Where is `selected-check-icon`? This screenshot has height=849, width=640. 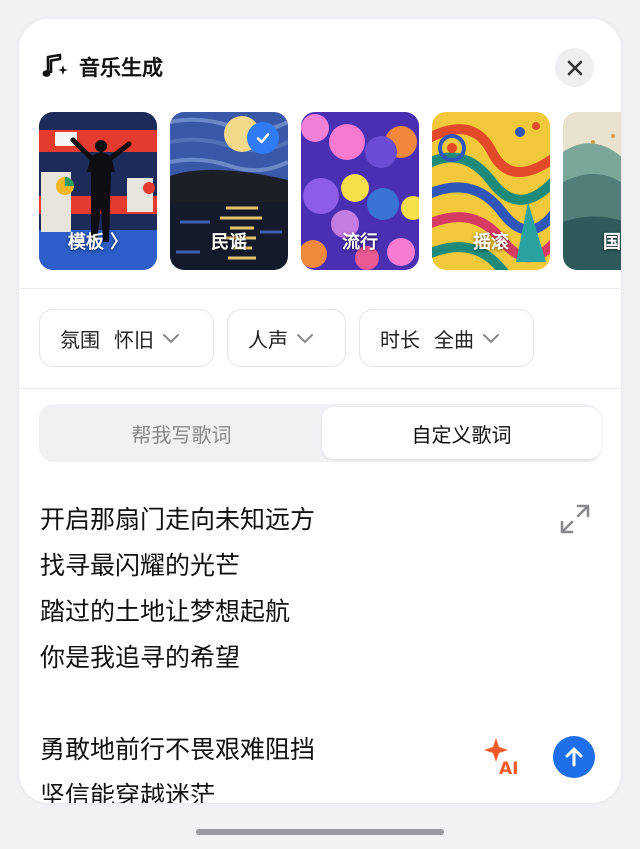
selected-check-icon is located at coordinates (263, 138).